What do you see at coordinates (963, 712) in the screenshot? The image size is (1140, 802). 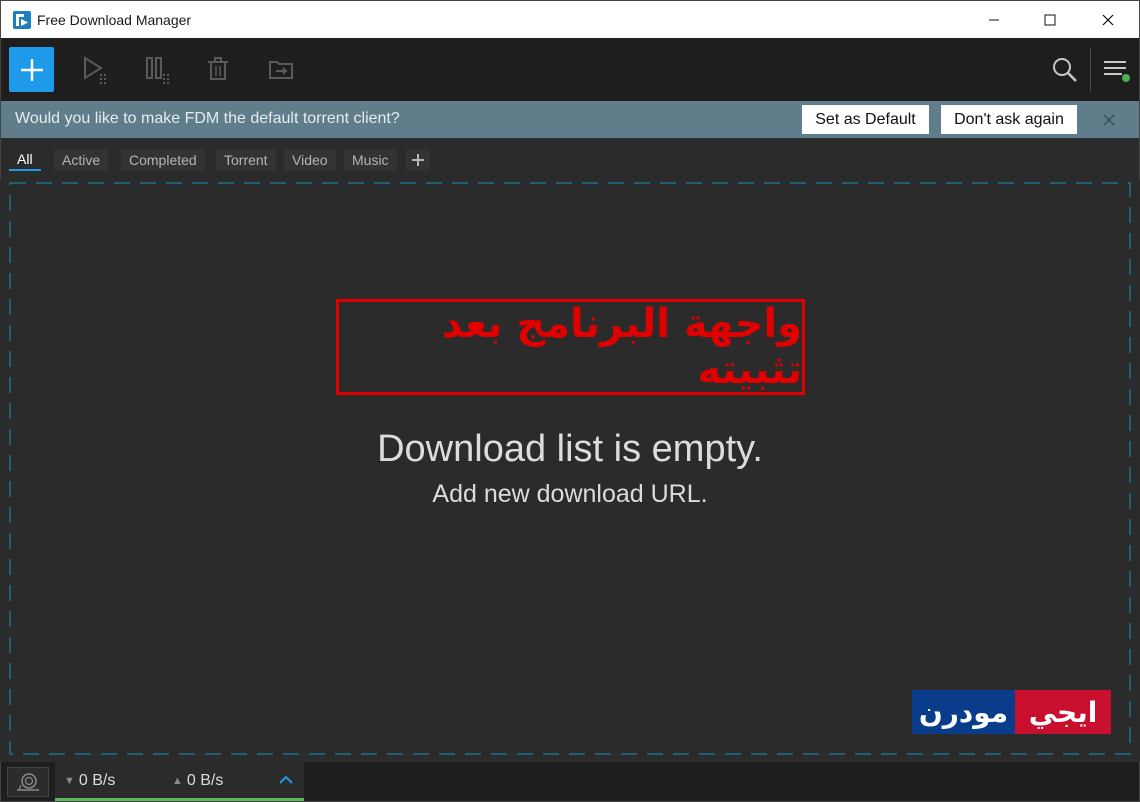 I see `logo-left-text: مودرن` at bounding box center [963, 712].